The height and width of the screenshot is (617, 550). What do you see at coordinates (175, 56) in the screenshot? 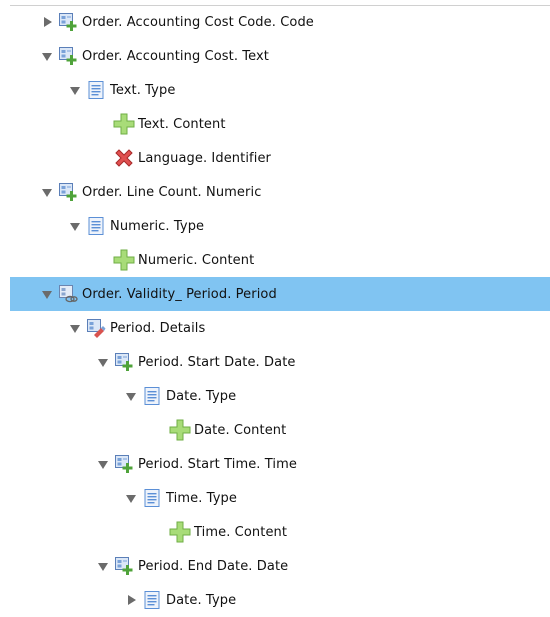
I see `tree-node-label: Order. Accounting Cost. Text` at bounding box center [175, 56].